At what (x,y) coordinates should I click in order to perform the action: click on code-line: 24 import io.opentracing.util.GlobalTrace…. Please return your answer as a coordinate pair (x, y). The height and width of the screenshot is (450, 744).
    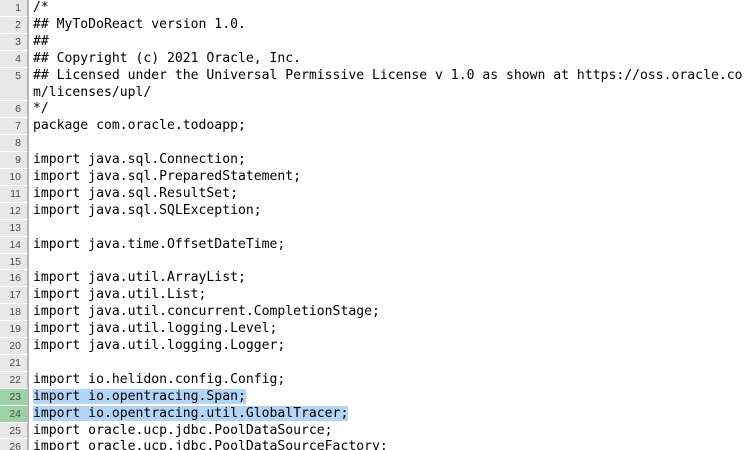
    Looking at the image, I should click on (372, 414).